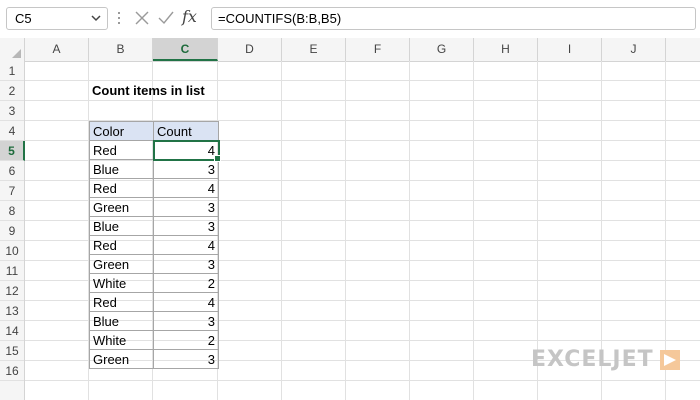 This screenshot has height=400, width=700. Describe the element at coordinates (57, 49) in the screenshot. I see `column-header-a: A` at that location.